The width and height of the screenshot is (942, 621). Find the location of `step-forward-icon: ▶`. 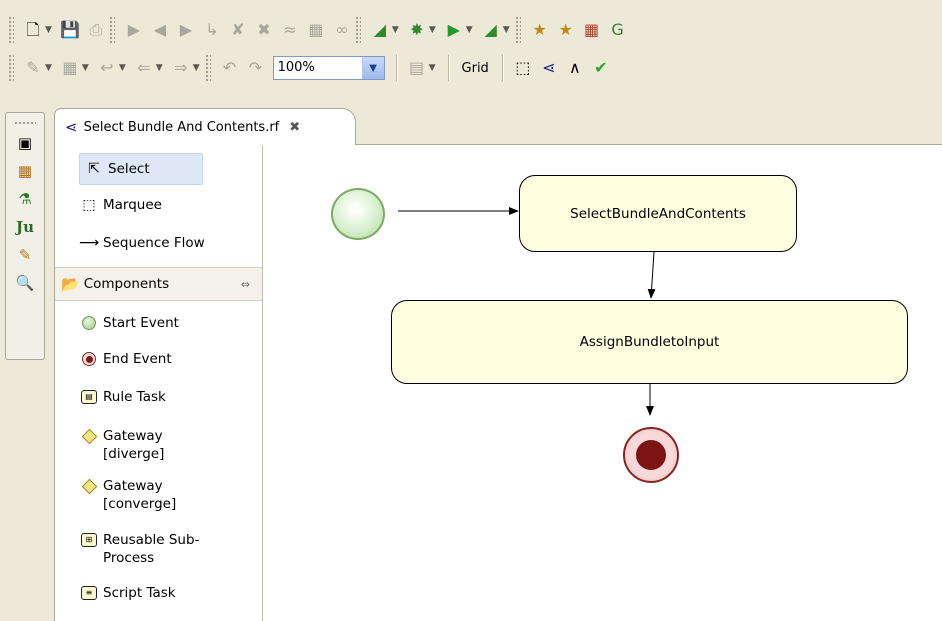

step-forward-icon: ▶ is located at coordinates (186, 30).